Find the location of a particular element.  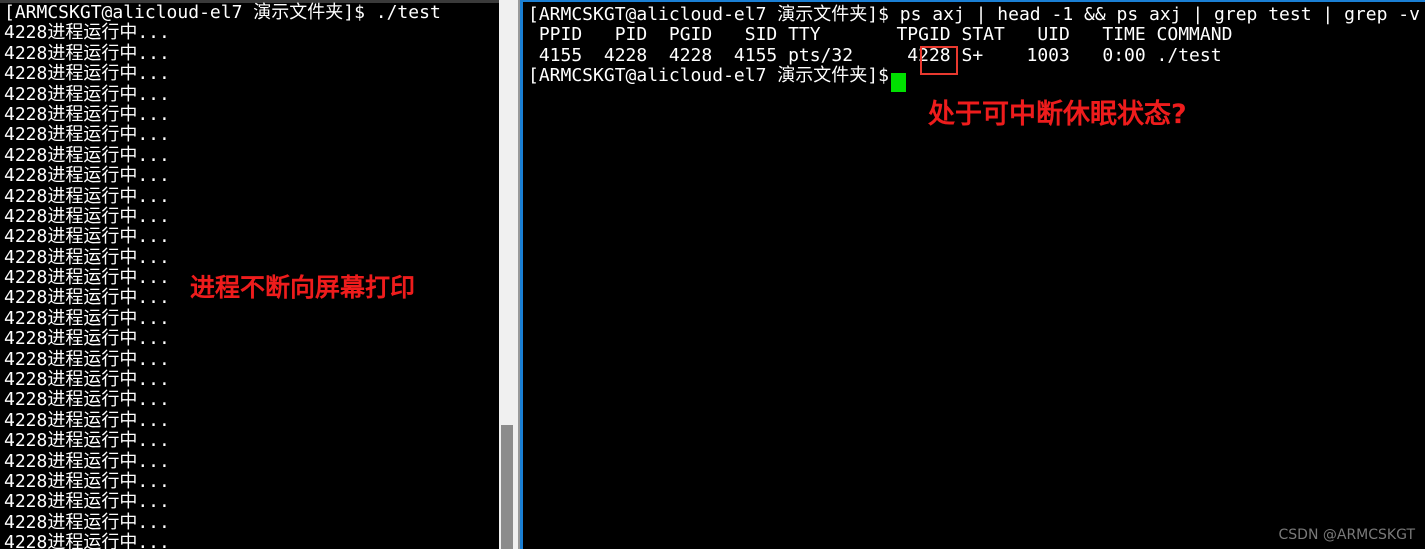

scrollbar-region is located at coordinates (509, 274).